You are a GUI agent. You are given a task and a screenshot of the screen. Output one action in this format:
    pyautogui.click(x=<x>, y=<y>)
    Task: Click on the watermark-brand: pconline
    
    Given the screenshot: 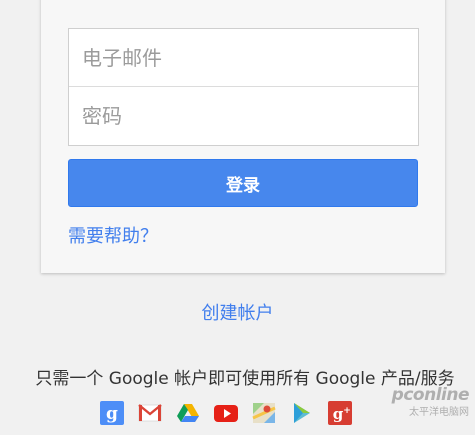 What is the action you would take?
    pyautogui.click(x=430, y=395)
    